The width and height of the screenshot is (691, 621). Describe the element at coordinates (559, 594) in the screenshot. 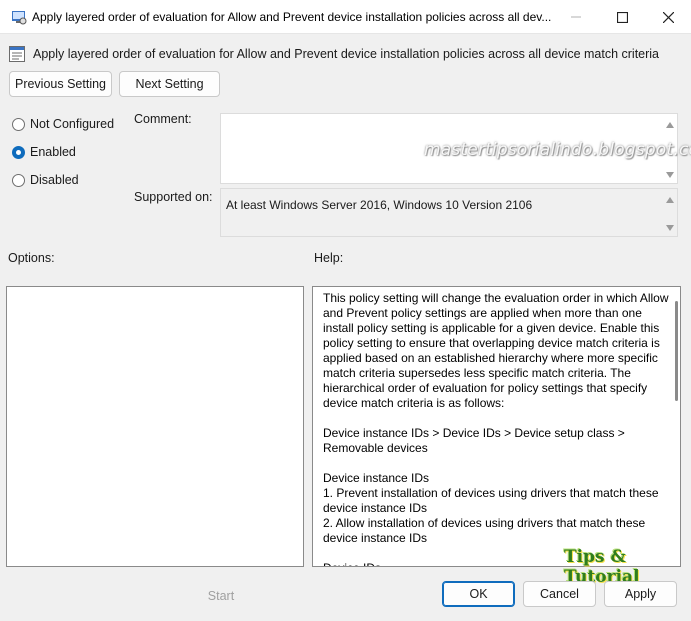

I see `cancel-button: Cancel` at that location.